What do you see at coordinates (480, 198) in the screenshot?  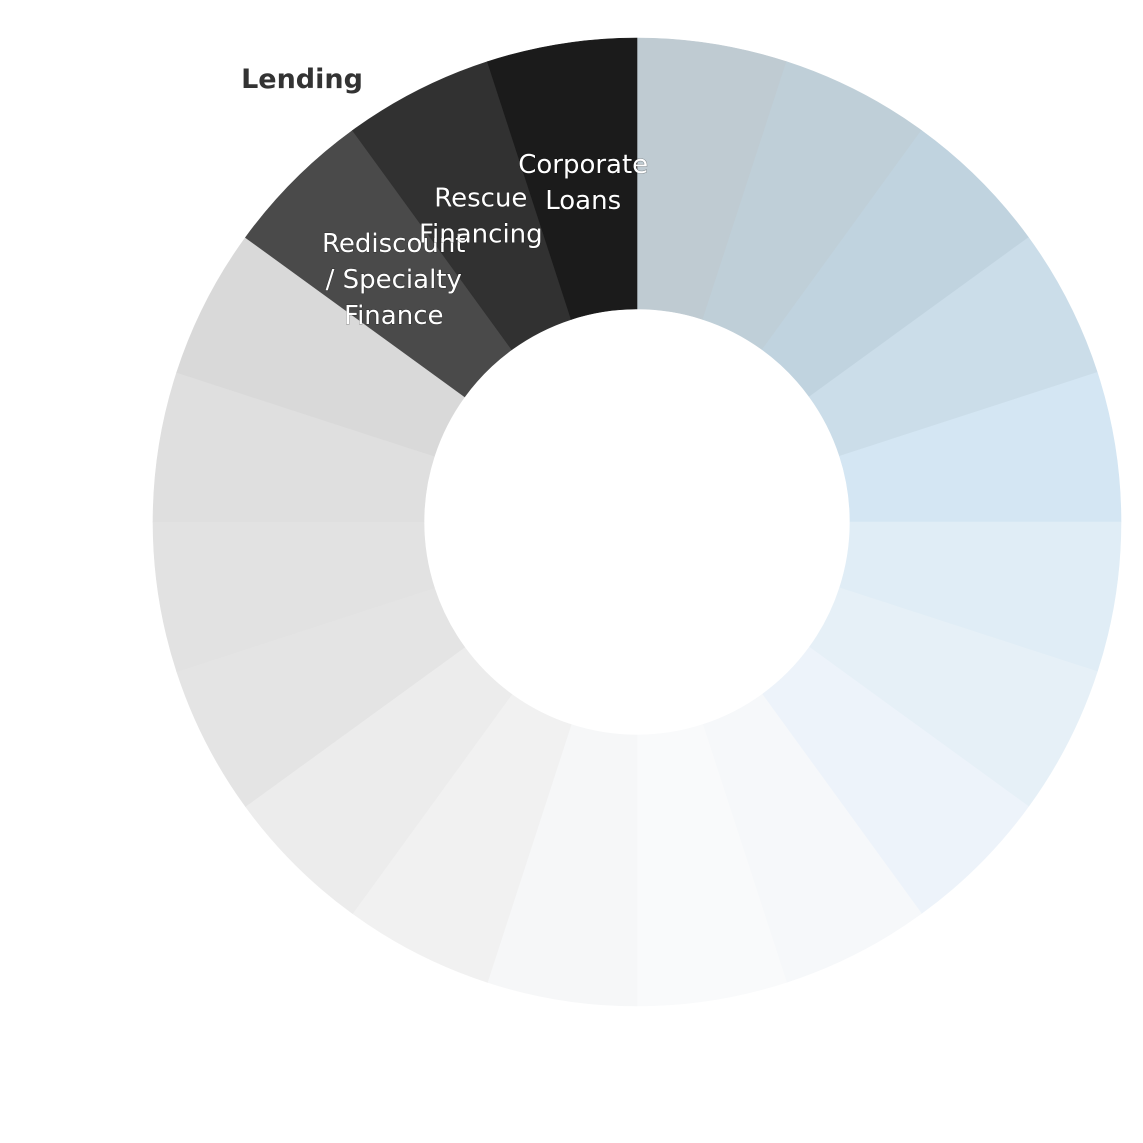 I see `segment-label-line: Rescue` at bounding box center [480, 198].